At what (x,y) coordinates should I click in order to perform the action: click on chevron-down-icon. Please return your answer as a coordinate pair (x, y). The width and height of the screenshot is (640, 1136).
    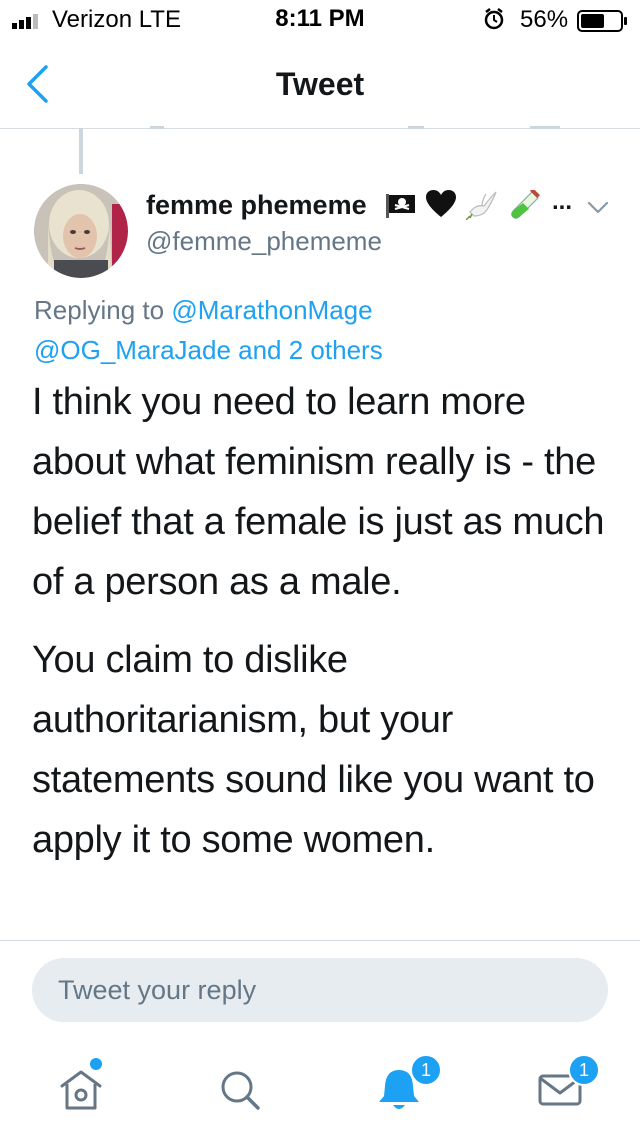
    Looking at the image, I should click on (598, 208).